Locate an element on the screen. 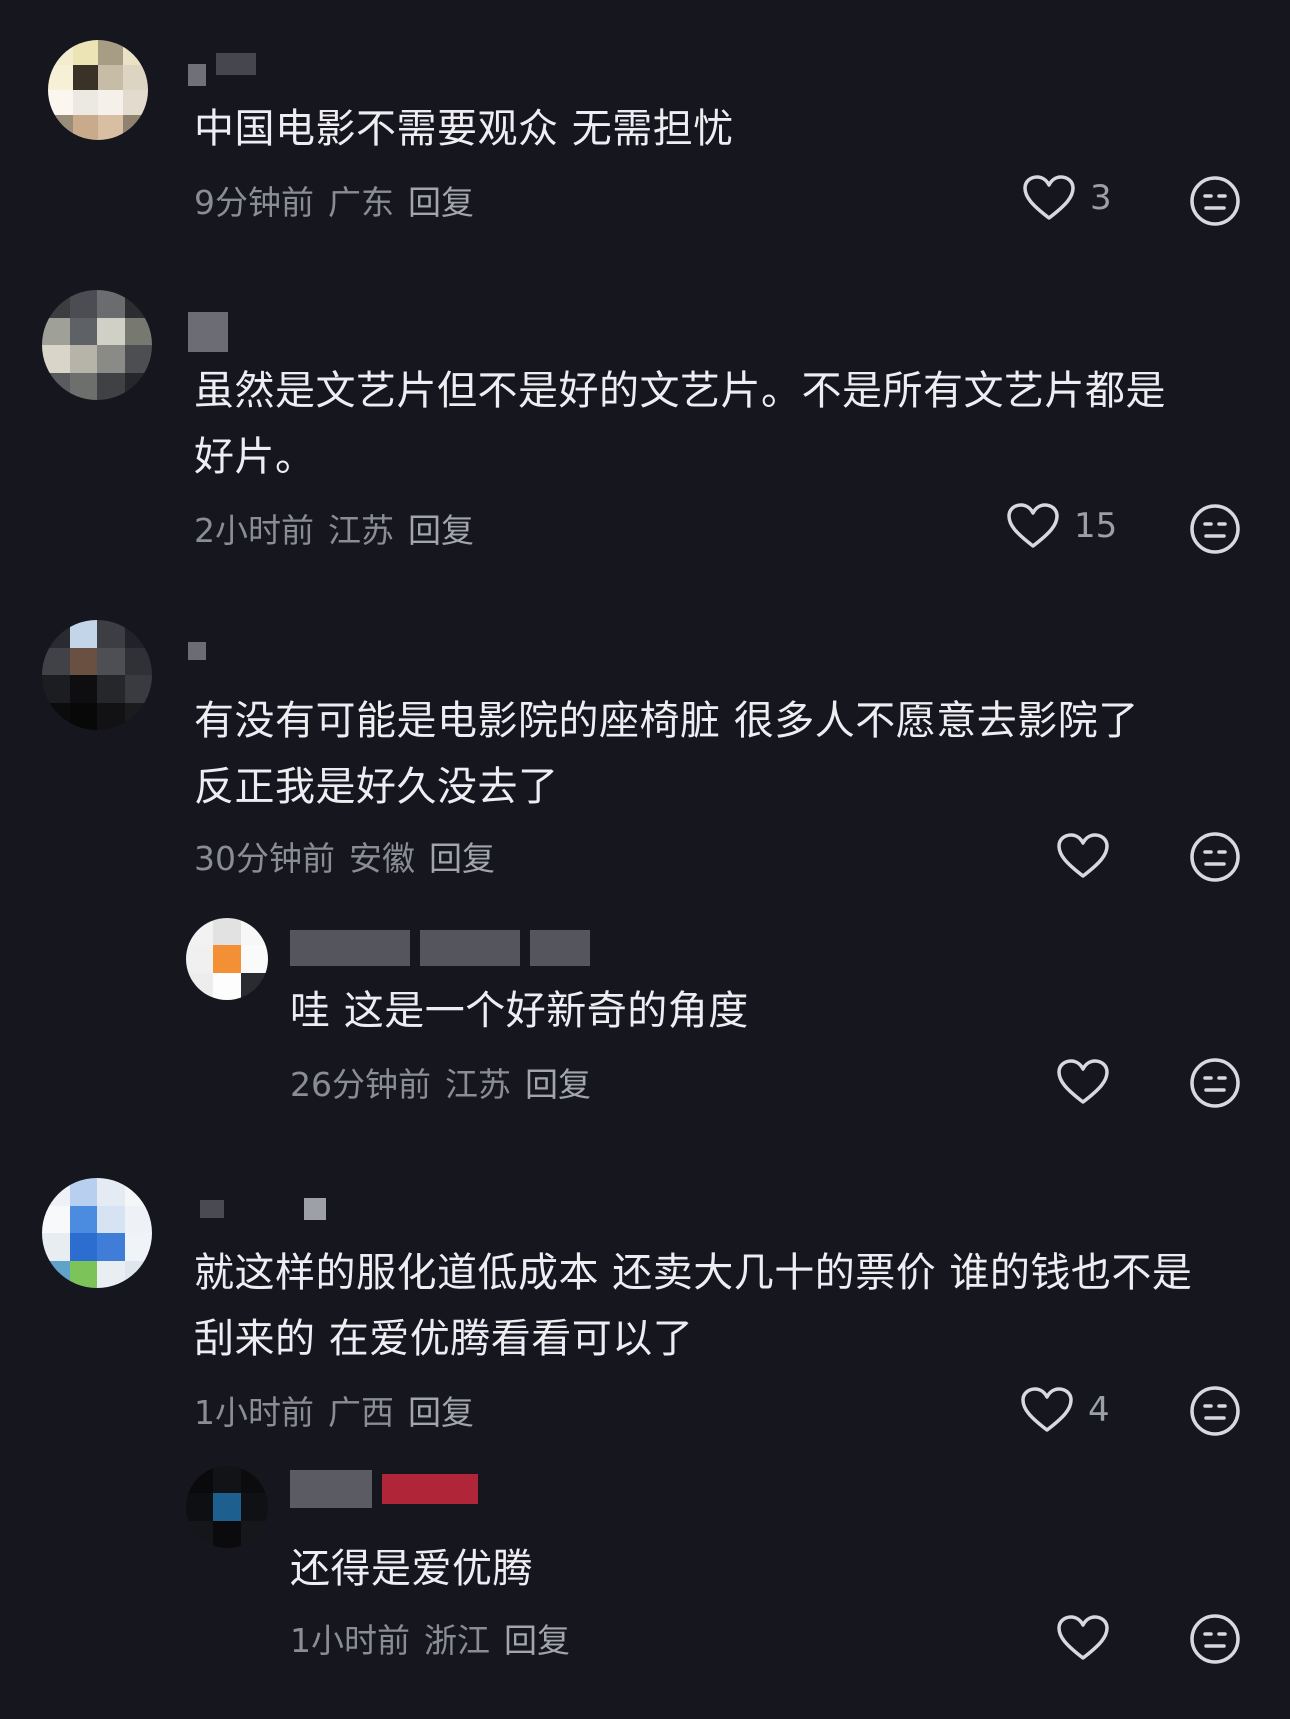 This screenshot has width=1290, height=1719. like-count: 4 is located at coordinates (1099, 1410).